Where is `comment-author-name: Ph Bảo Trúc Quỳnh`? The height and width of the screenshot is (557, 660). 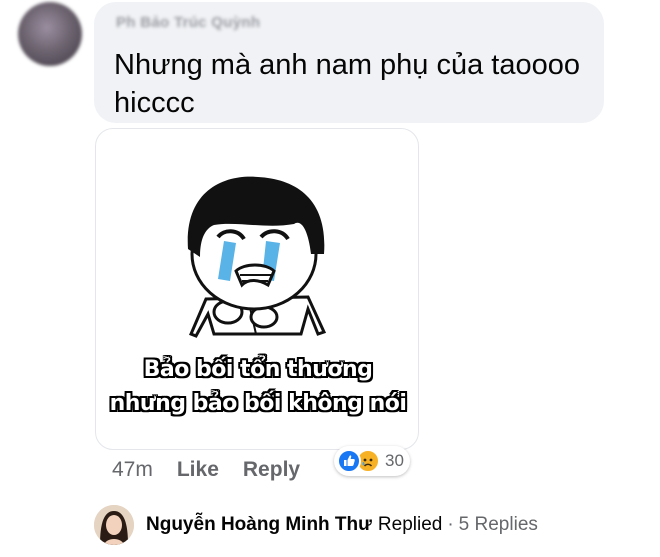 comment-author-name: Ph Bảo Trúc Quỳnh is located at coordinates (188, 22).